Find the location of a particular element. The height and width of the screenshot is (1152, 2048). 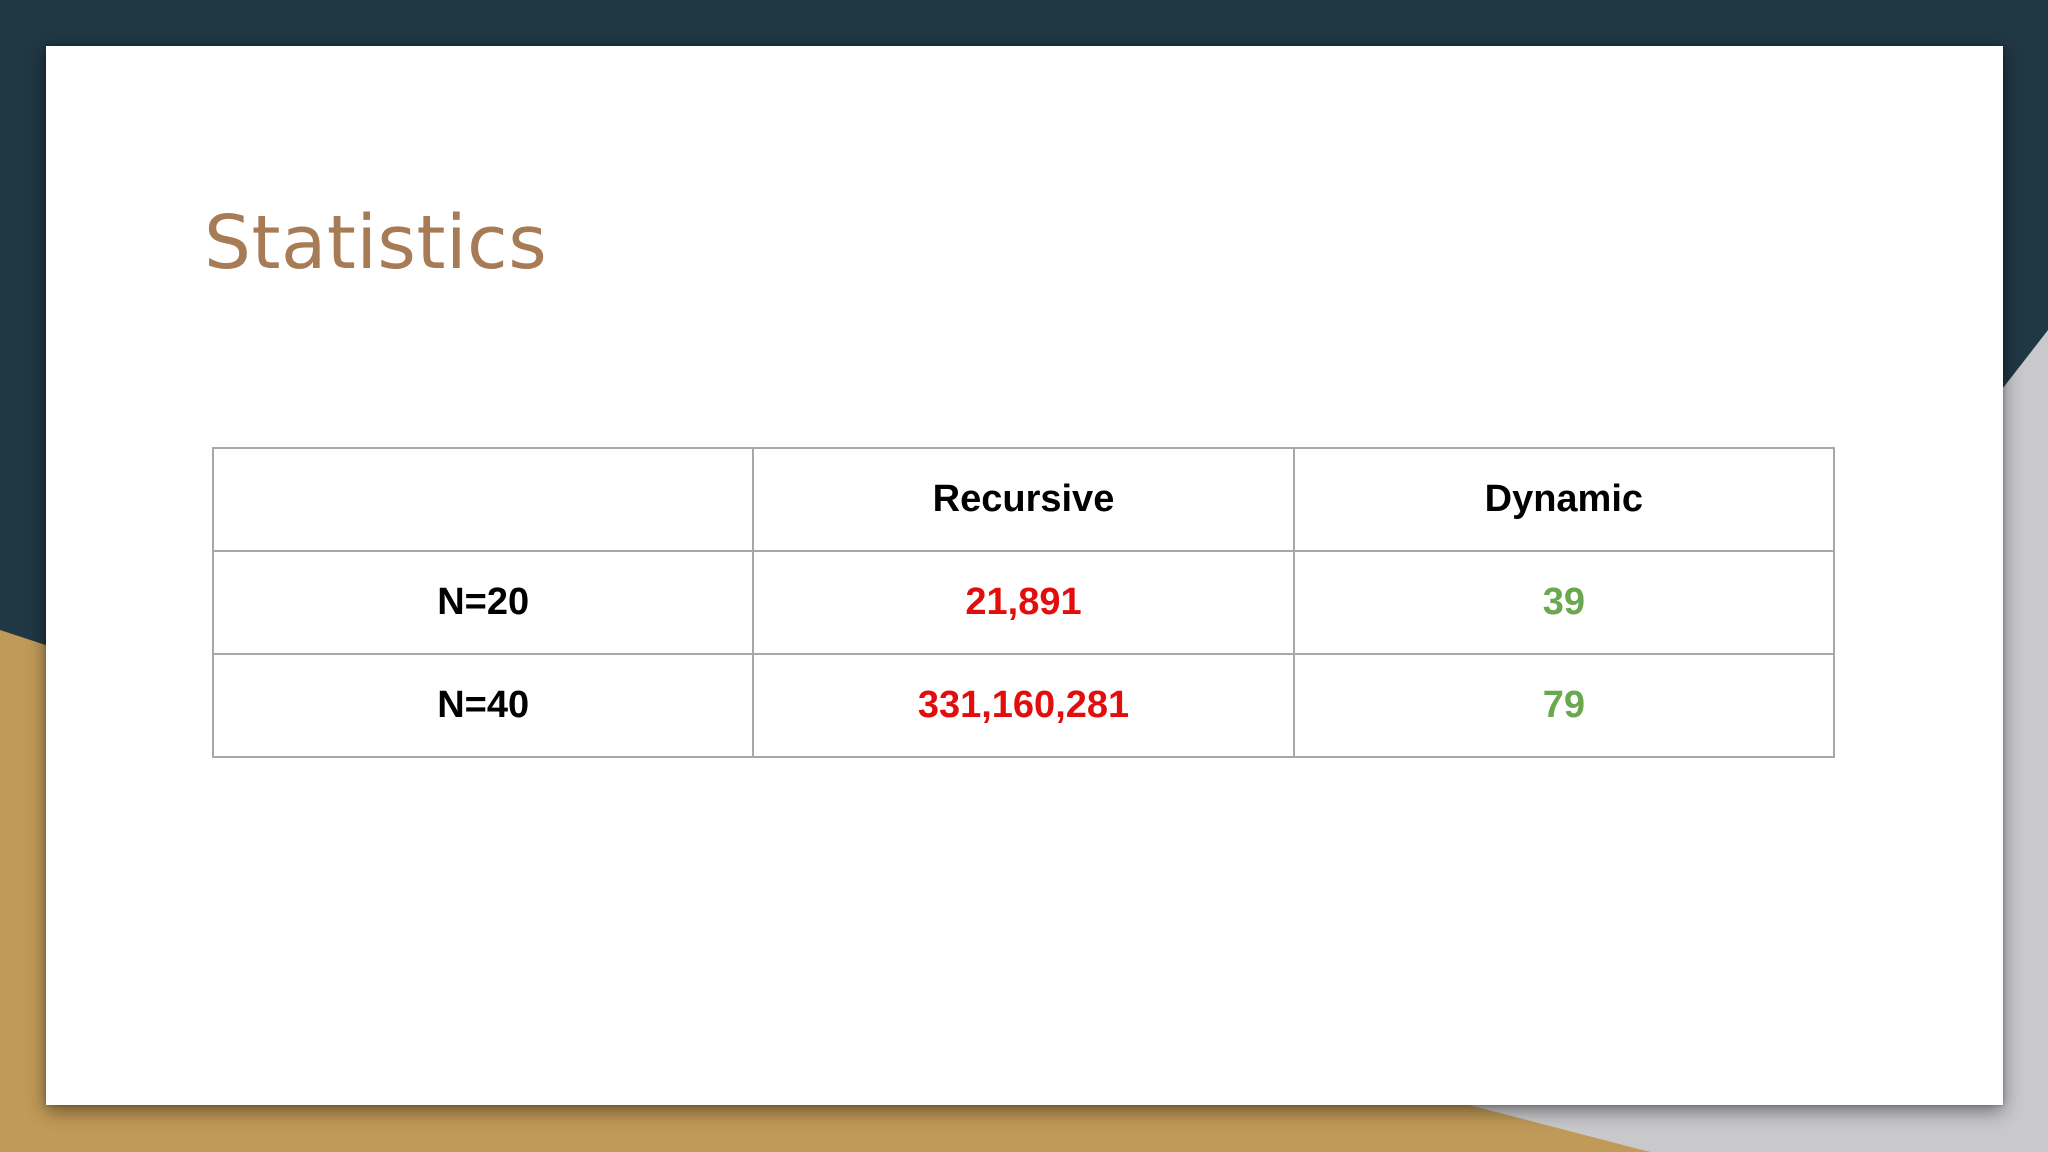

row-label-cell: N=40 is located at coordinates (483, 705).